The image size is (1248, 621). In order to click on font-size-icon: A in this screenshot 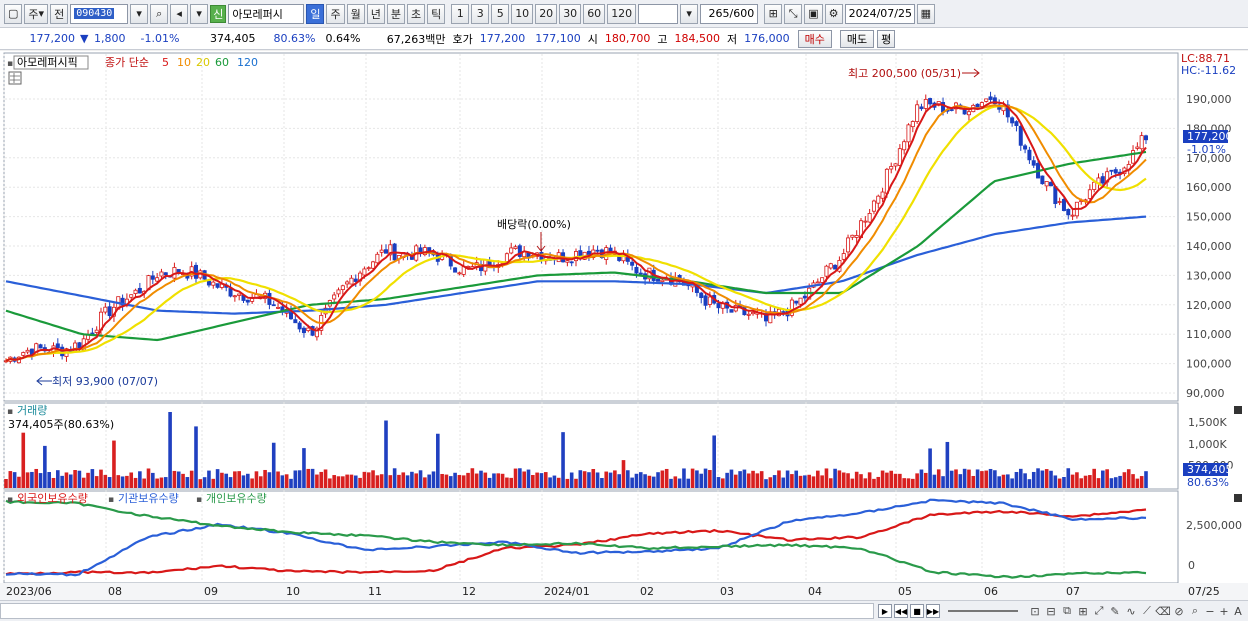, I will do `click(1238, 611)`.